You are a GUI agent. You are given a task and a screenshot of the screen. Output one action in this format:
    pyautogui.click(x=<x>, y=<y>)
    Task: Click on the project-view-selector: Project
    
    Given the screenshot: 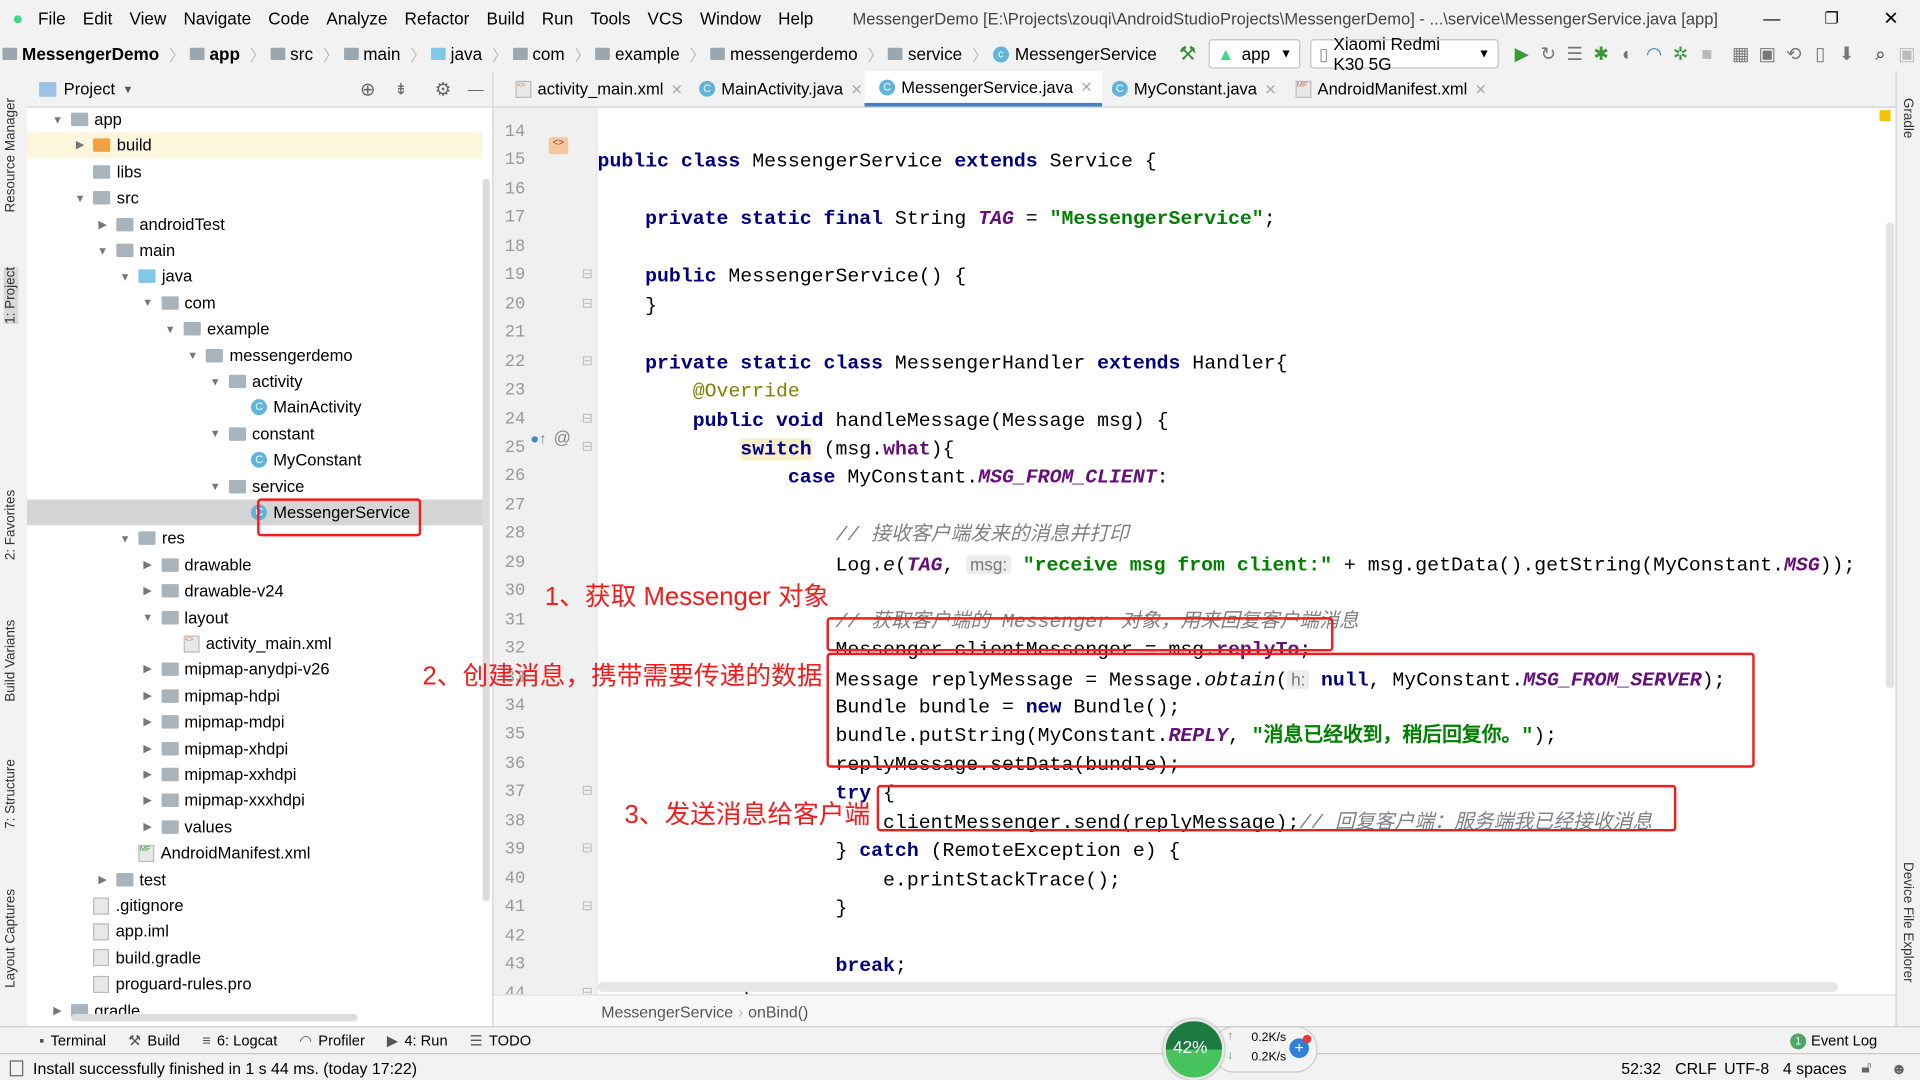 What is the action you would take?
    pyautogui.click(x=89, y=89)
    